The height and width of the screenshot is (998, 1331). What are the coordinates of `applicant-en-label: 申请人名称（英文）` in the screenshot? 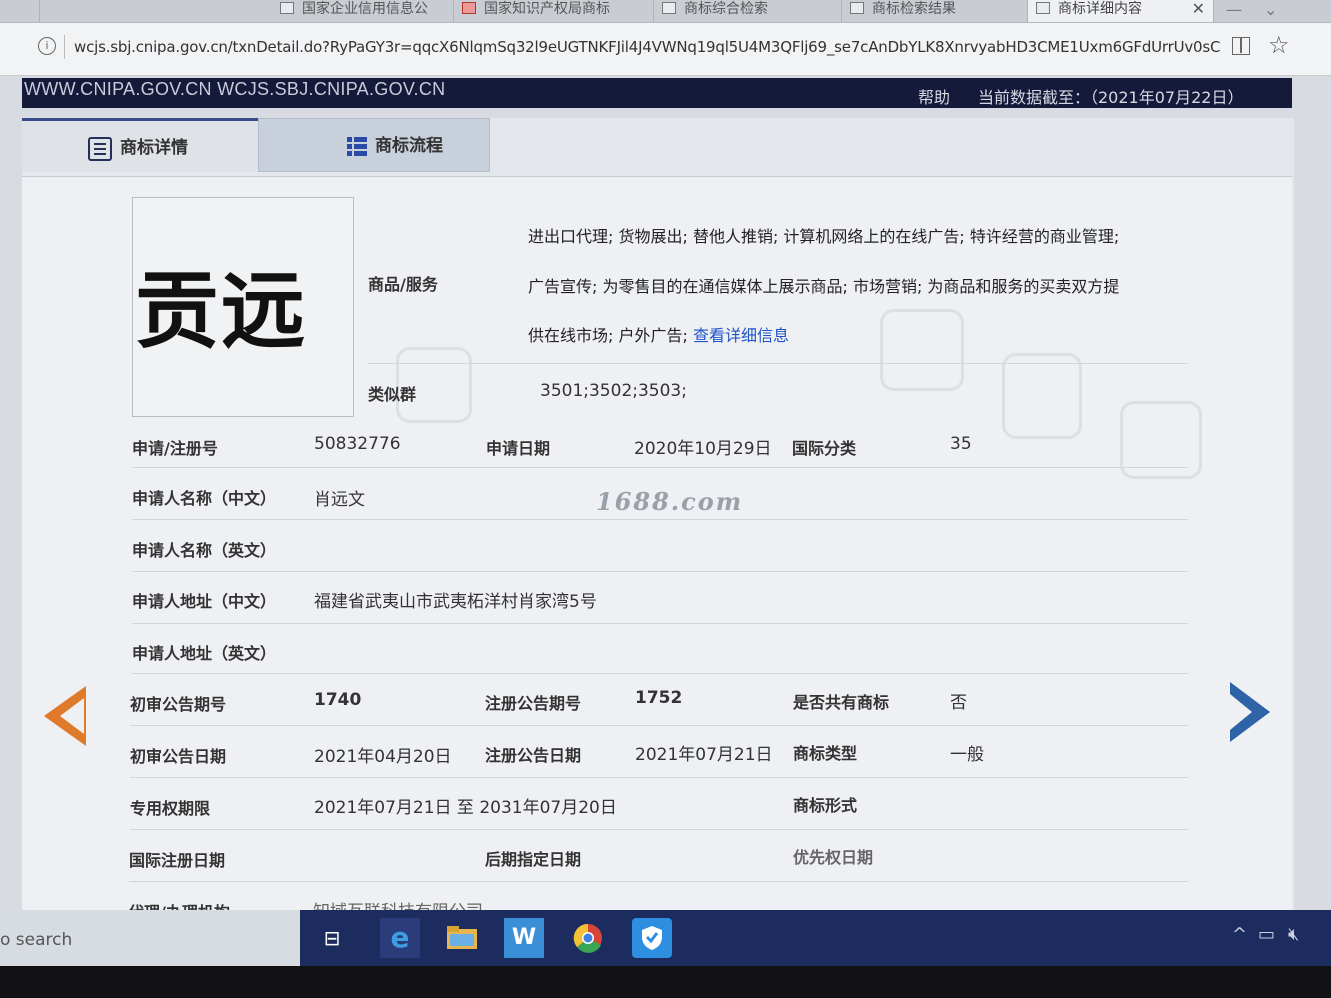 It's located at (204, 550).